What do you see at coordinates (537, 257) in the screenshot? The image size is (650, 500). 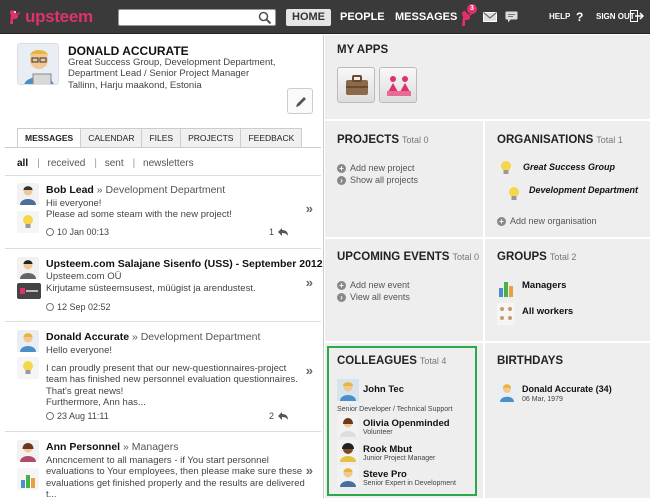 I see `groups-title: GROUPS Total 2` at bounding box center [537, 257].